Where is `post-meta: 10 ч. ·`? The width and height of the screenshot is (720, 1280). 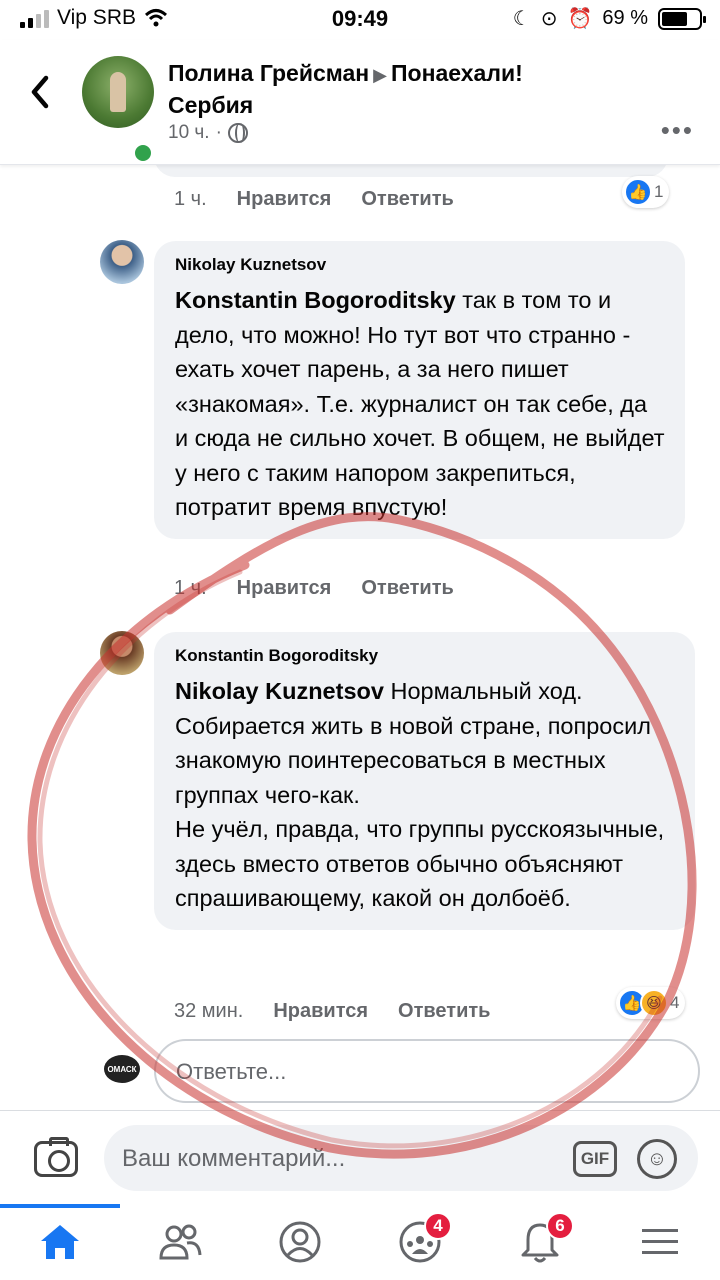
post-meta: 10 ч. · is located at coordinates (208, 133).